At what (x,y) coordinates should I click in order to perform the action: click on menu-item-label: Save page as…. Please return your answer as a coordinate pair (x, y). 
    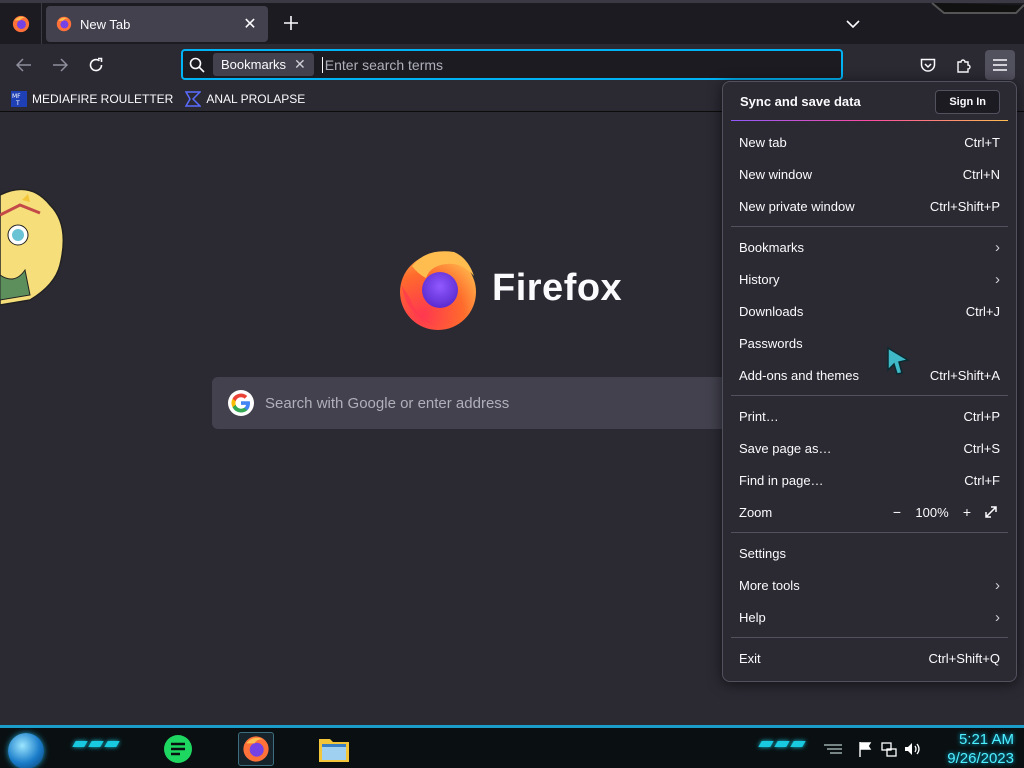
    Looking at the image, I should click on (785, 448).